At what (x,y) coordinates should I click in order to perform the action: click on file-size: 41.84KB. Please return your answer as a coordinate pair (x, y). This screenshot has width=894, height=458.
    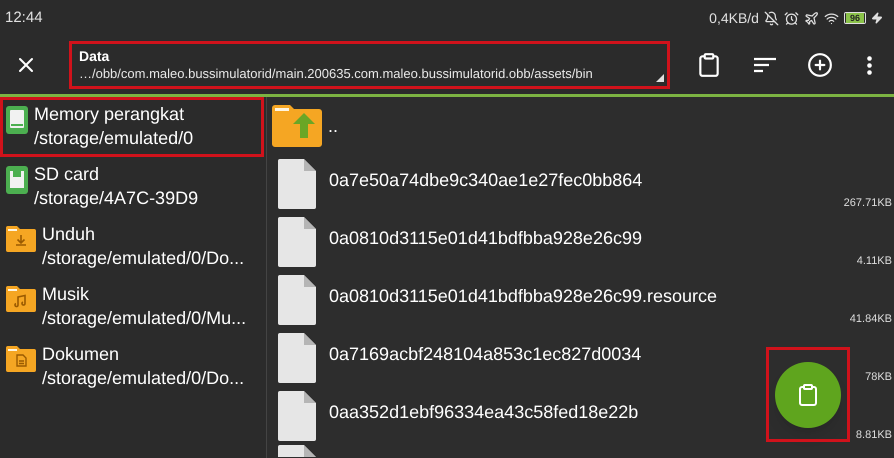
    Looking at the image, I should click on (871, 319).